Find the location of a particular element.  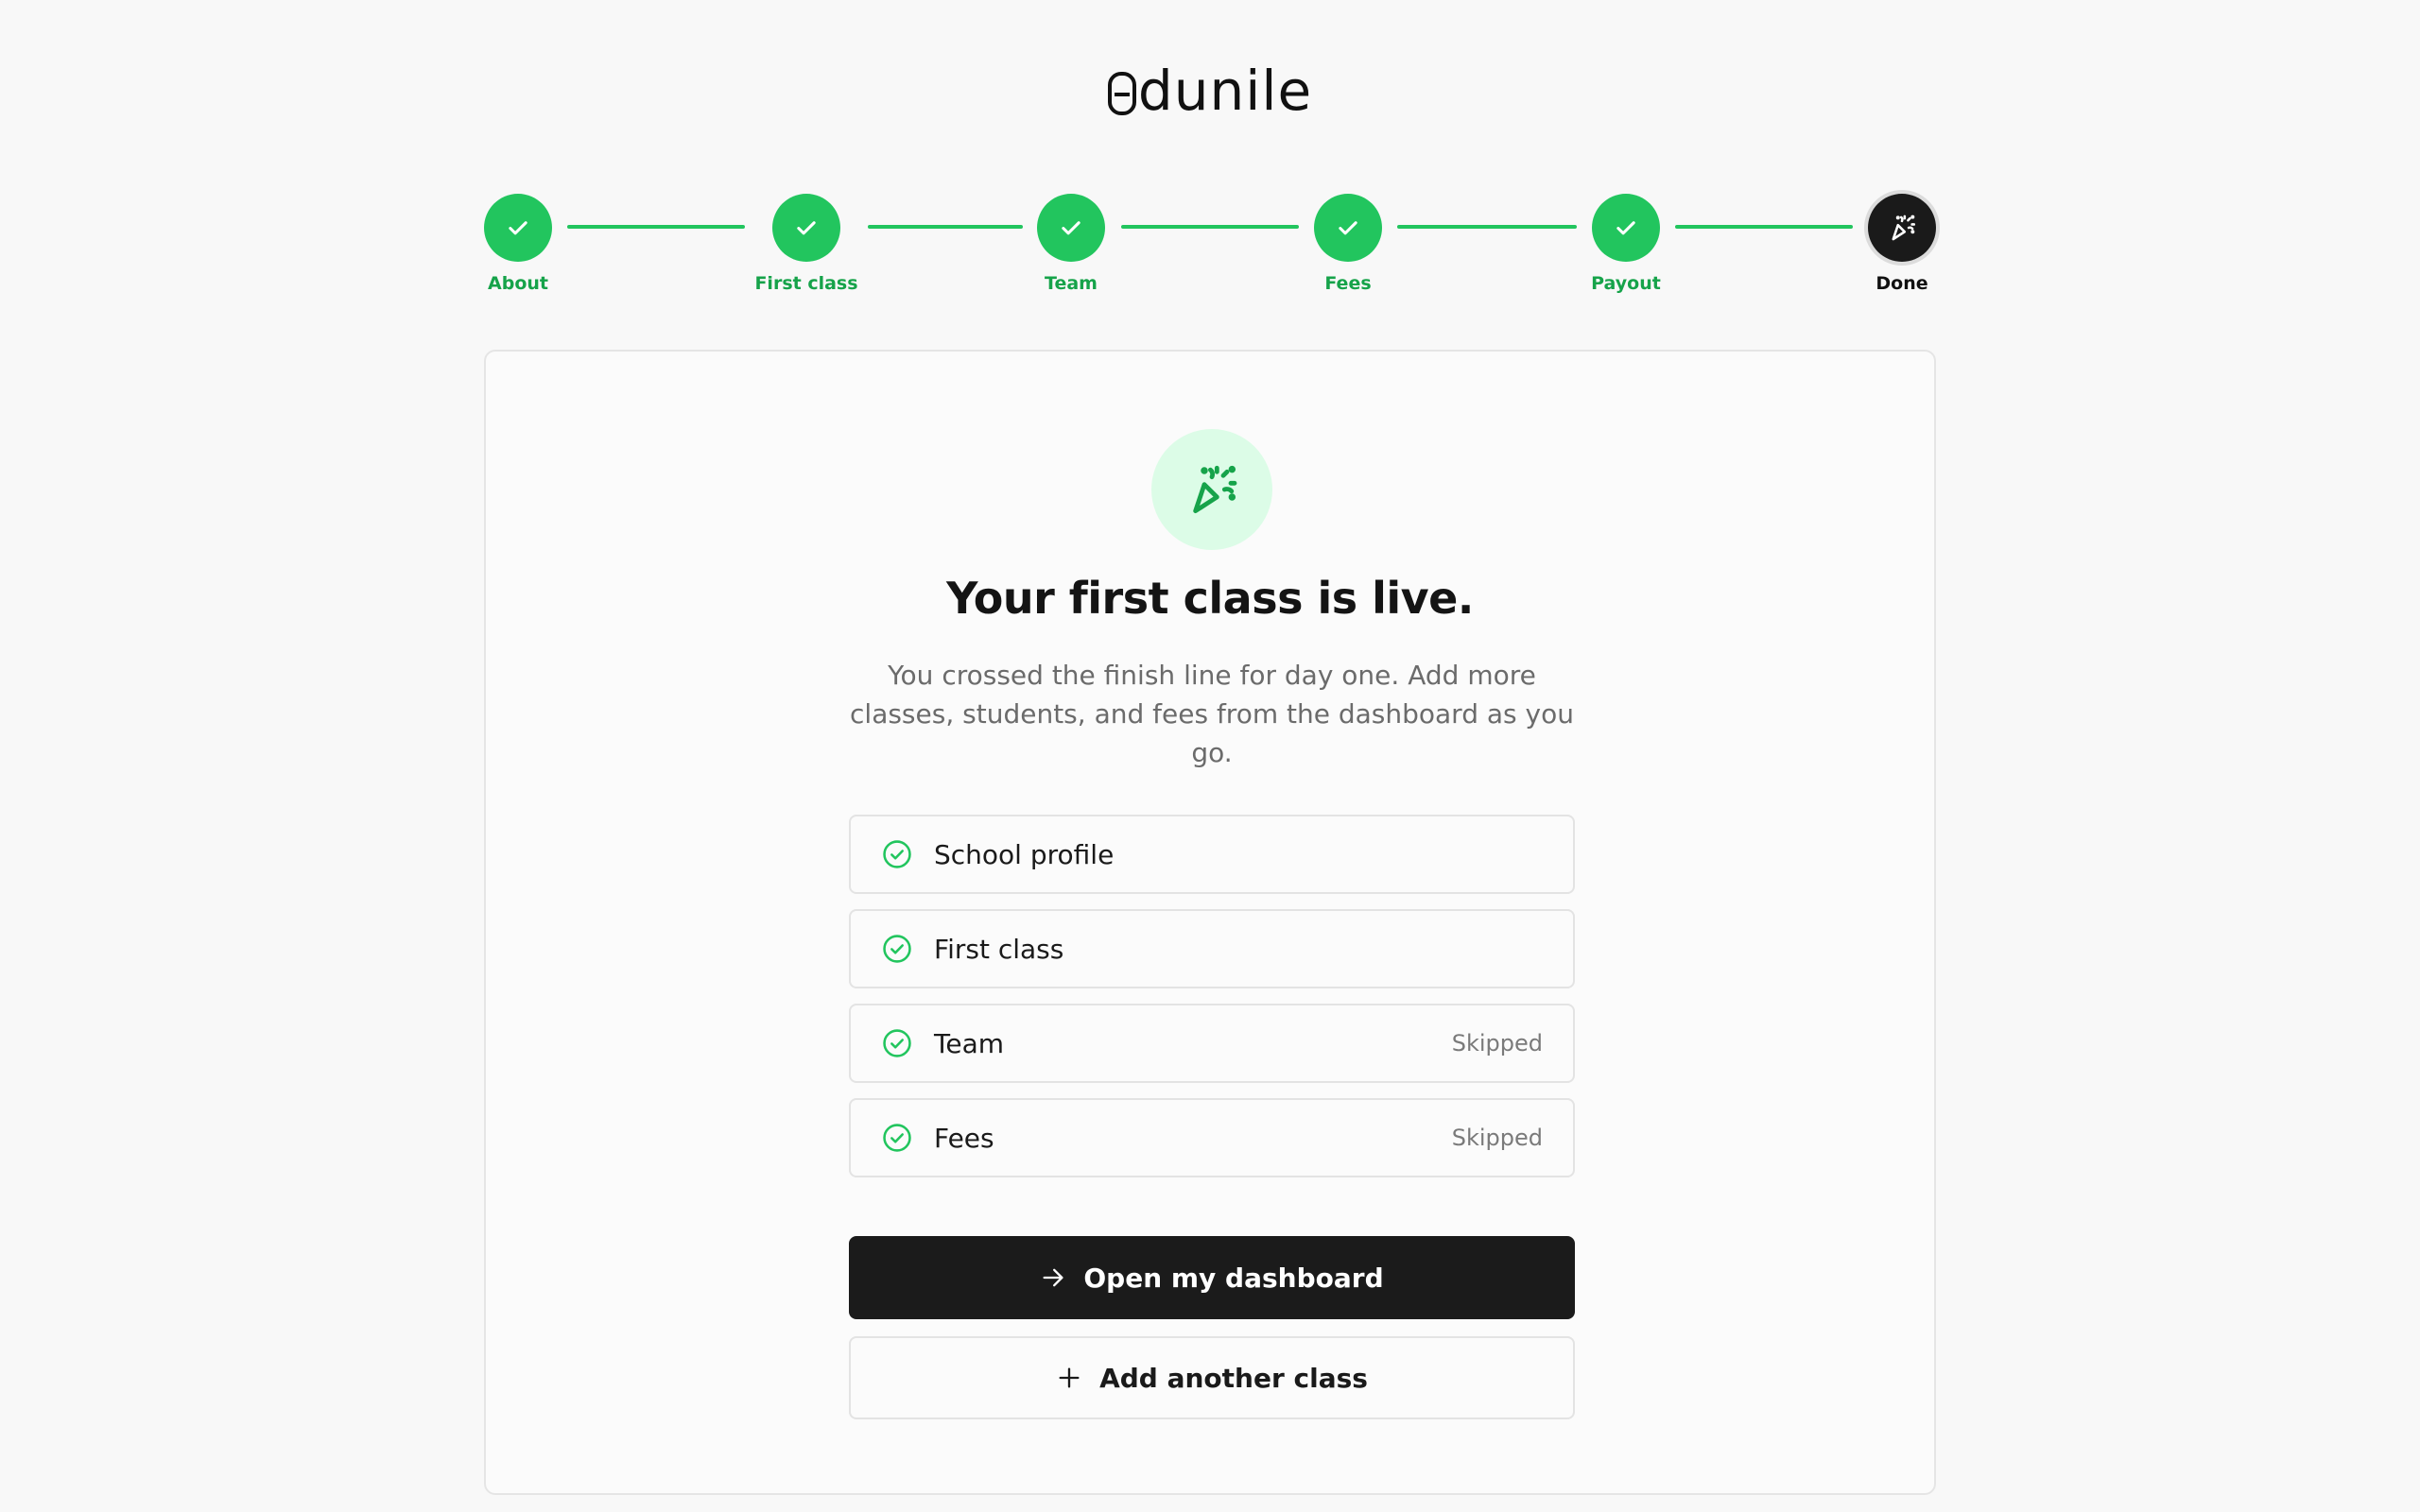

edunile-logo: dunile is located at coordinates (1210, 91).